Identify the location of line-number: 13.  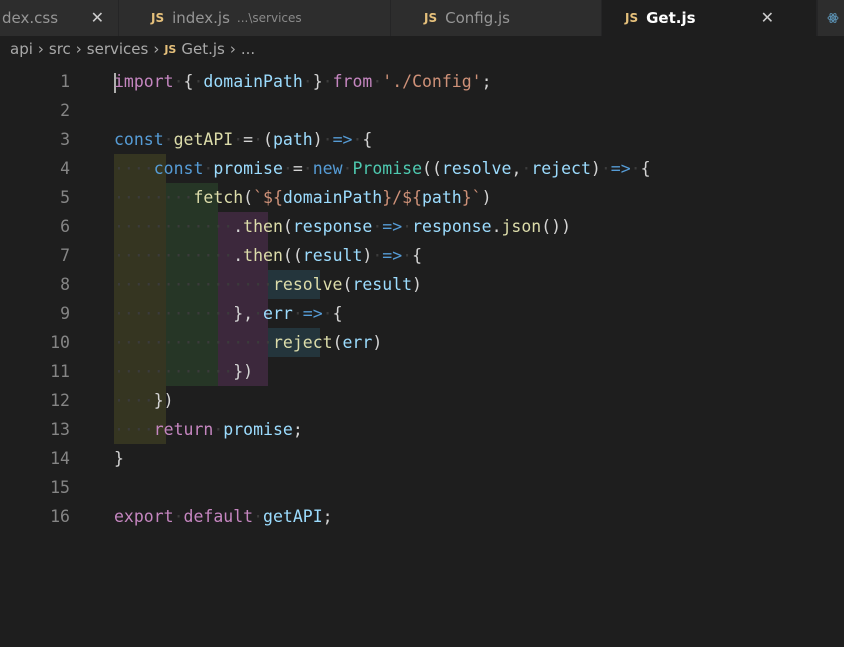
(60, 429).